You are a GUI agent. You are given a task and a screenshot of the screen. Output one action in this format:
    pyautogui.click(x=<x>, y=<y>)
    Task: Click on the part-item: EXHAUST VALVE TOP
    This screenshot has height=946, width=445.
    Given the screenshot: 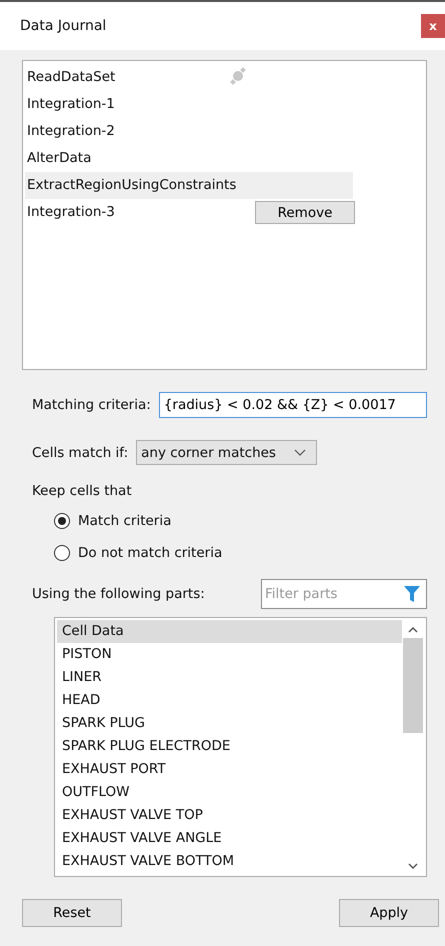 What is the action you would take?
    pyautogui.click(x=229, y=815)
    